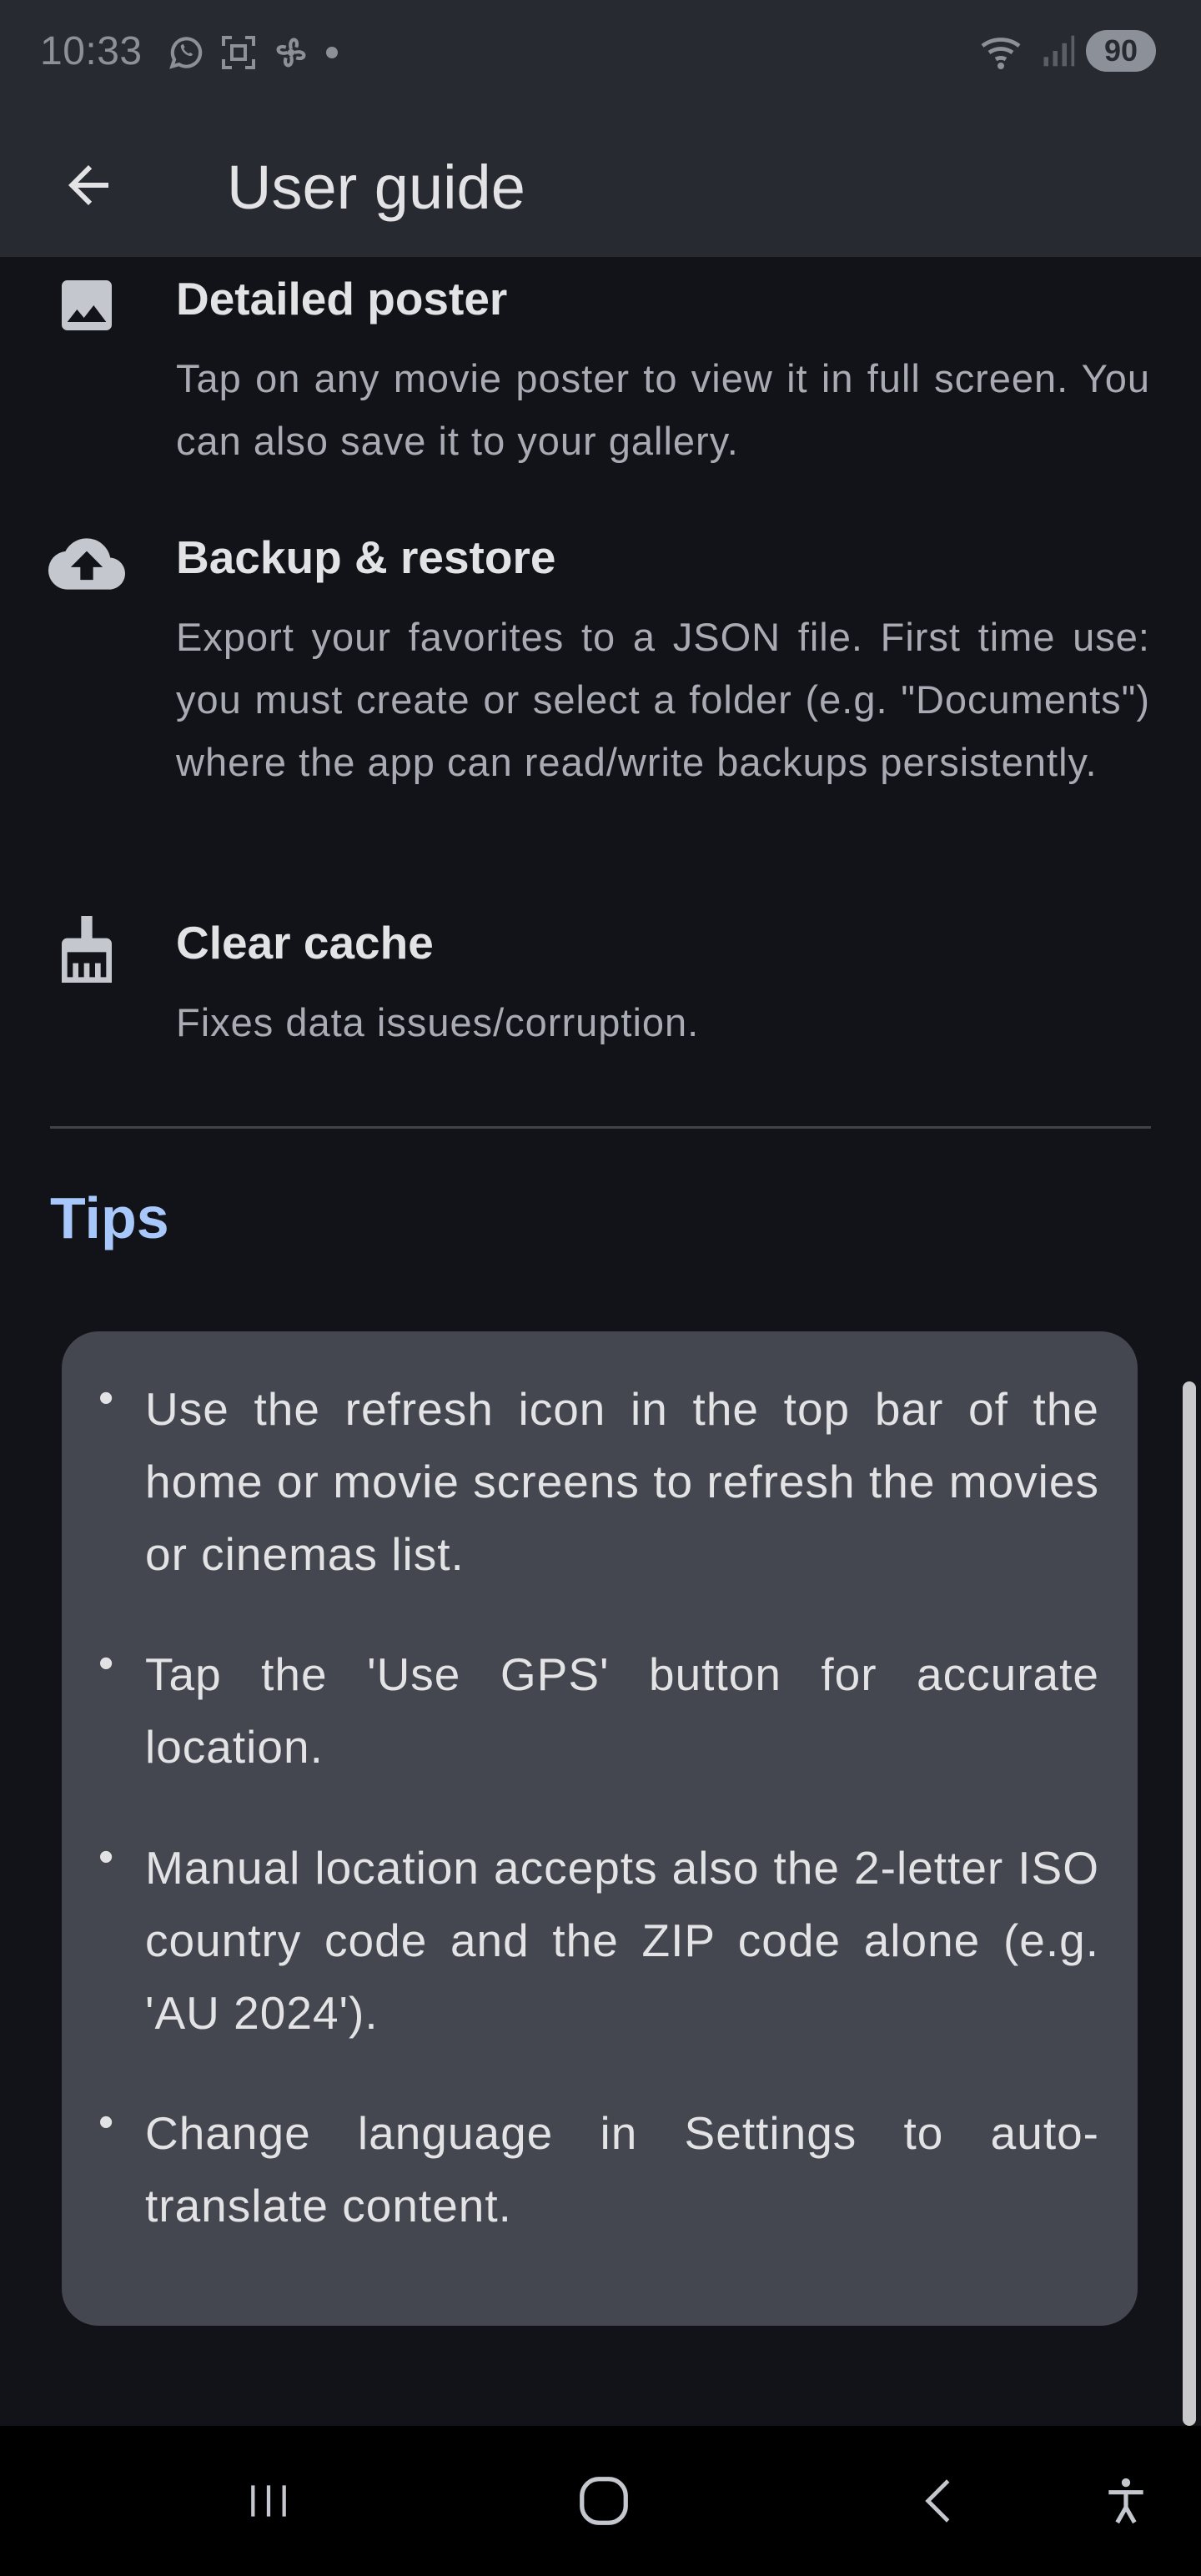 Image resolution: width=1201 pixels, height=2576 pixels. Describe the element at coordinates (376, 187) in the screenshot. I see `page-title: User guide` at that location.